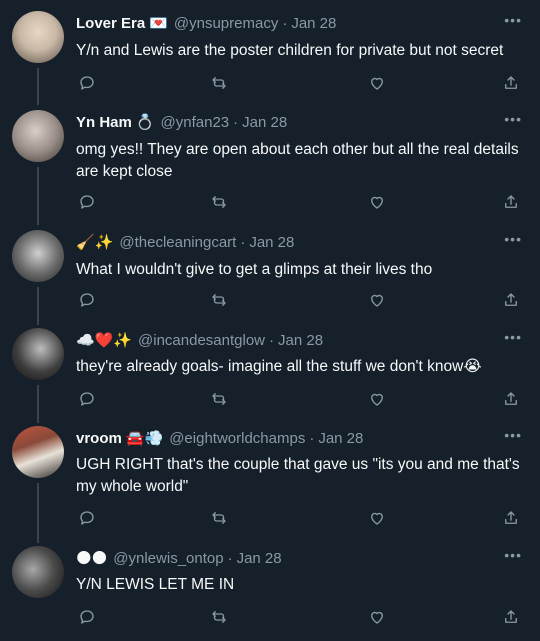  What do you see at coordinates (104, 340) in the screenshot?
I see `name-emoji: ☁️❤️✨` at bounding box center [104, 340].